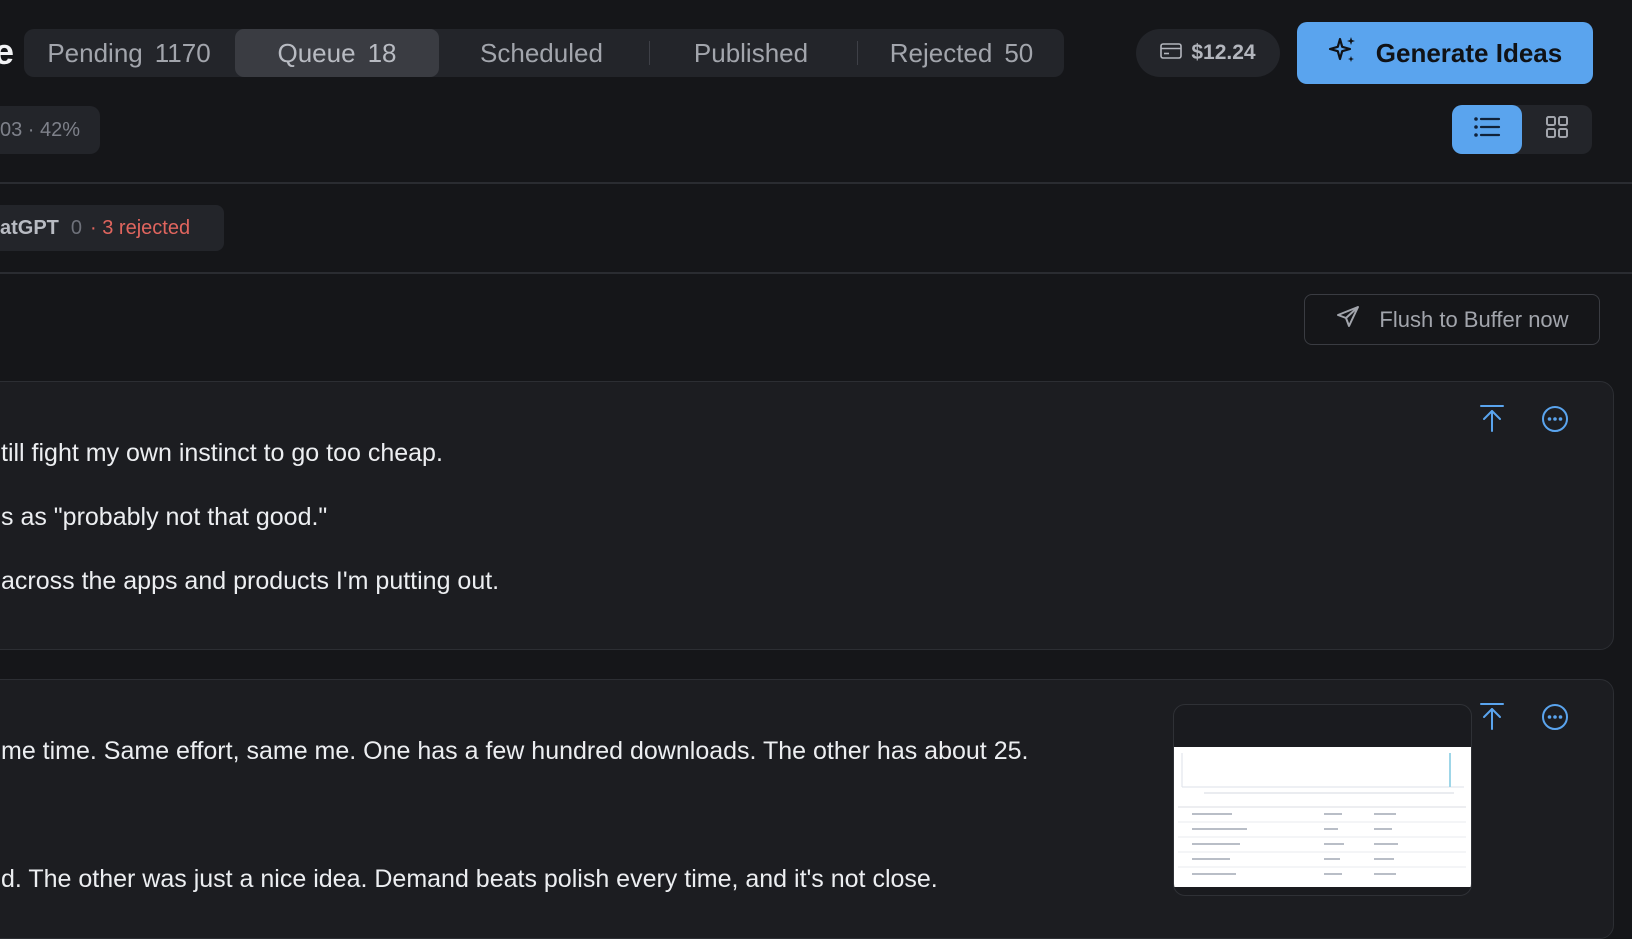 The image size is (1632, 939). I want to click on grid-view-icon, so click(1557, 129).